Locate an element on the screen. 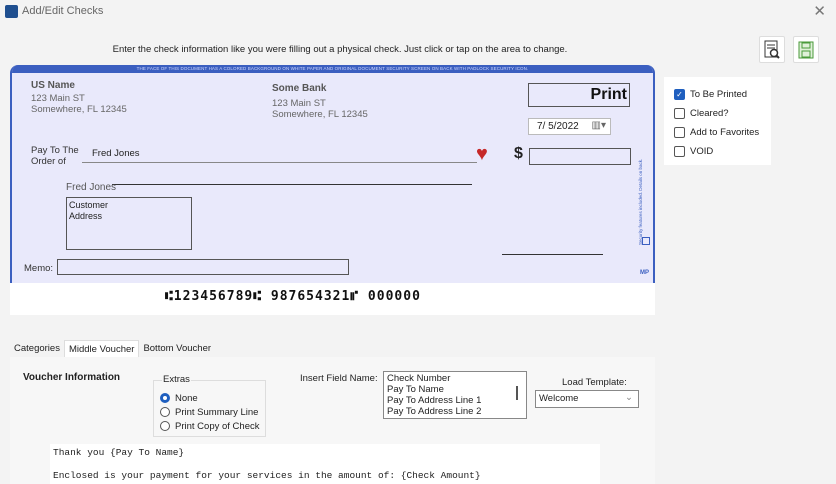 The height and width of the screenshot is (484, 836). save-icon is located at coordinates (806, 49).